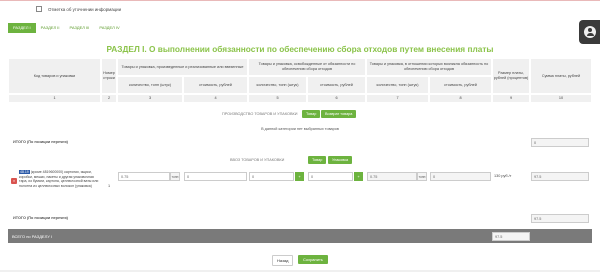  I want to click on col-number: 10, so click(561, 98).